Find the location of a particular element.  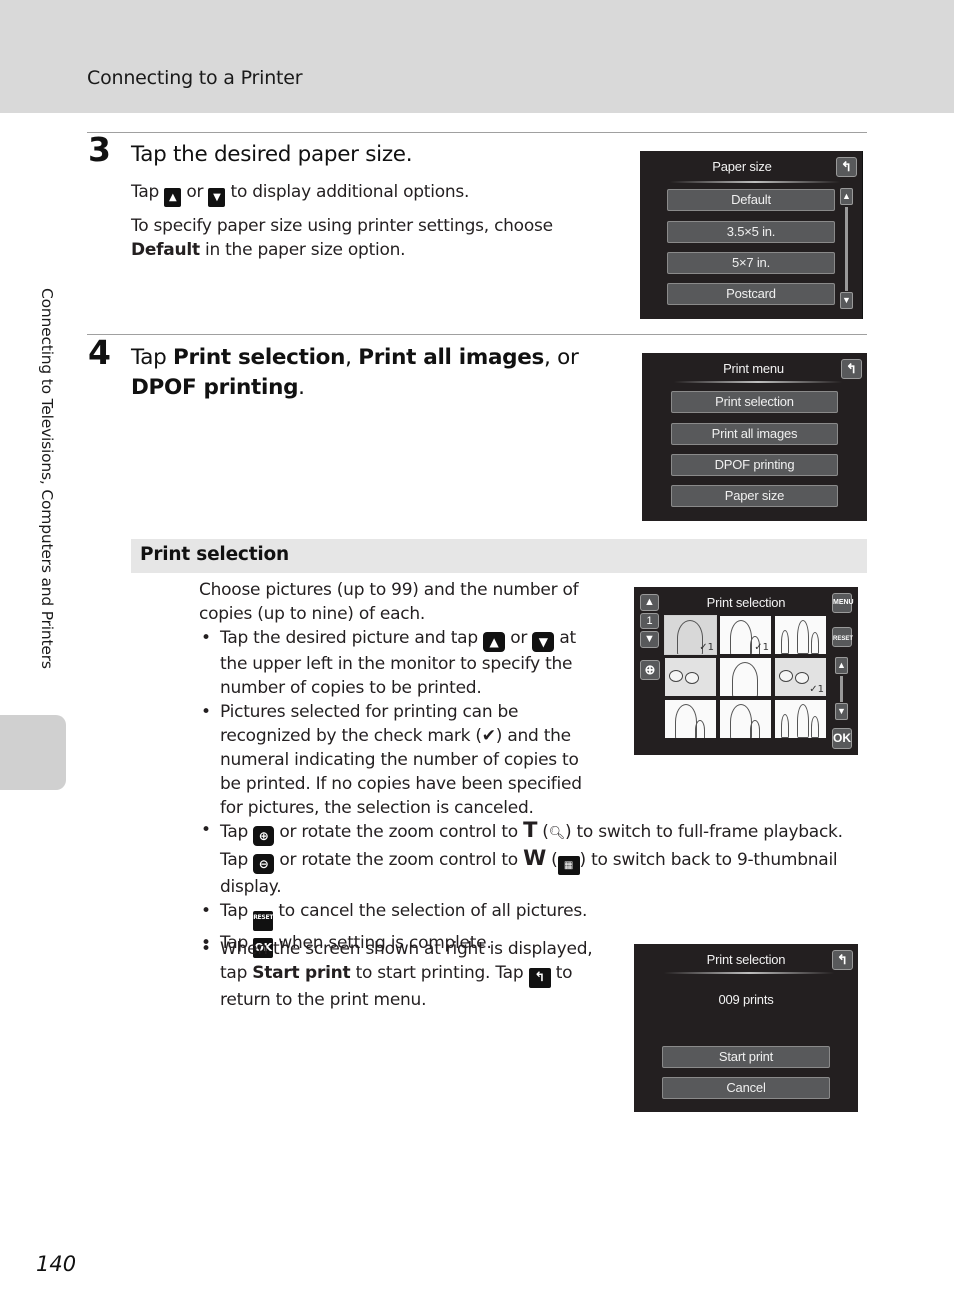

option-print-selection: Print selection is located at coordinates (754, 402).